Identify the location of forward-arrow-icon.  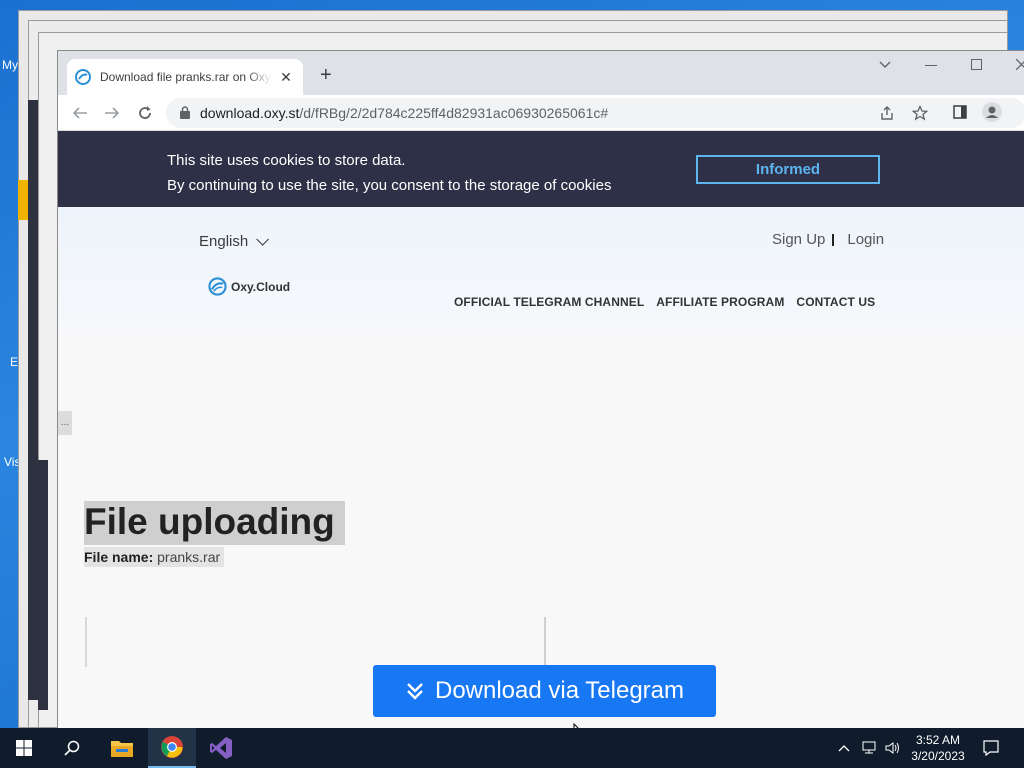
(112, 113).